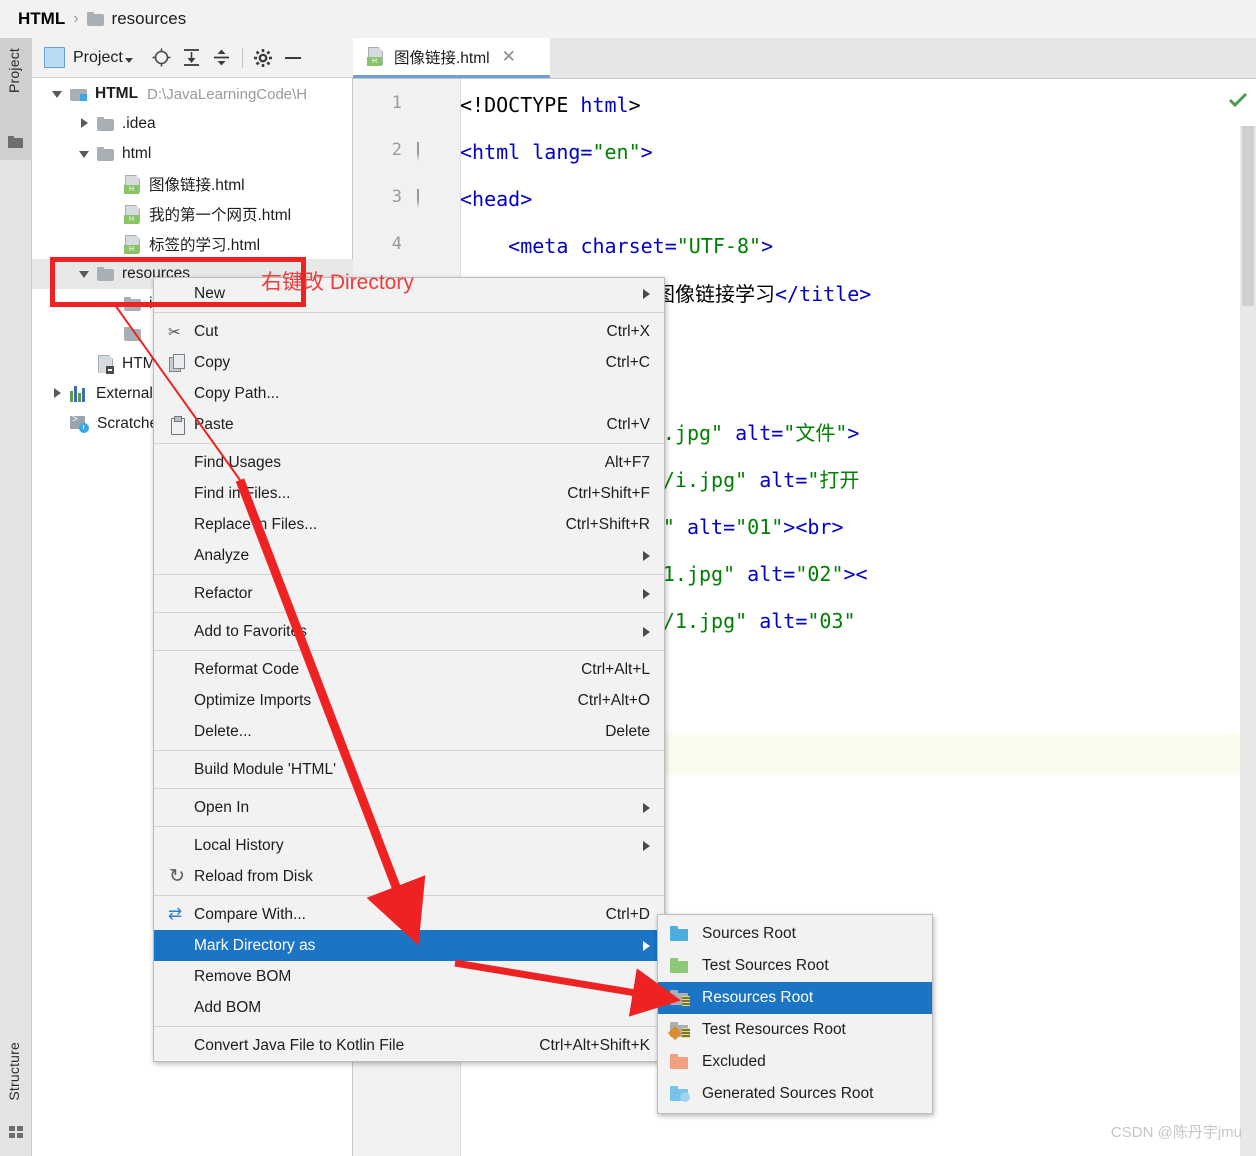  Describe the element at coordinates (615, 669) in the screenshot. I see `menu-item-shortcut: Ctrl+Alt+L` at that location.